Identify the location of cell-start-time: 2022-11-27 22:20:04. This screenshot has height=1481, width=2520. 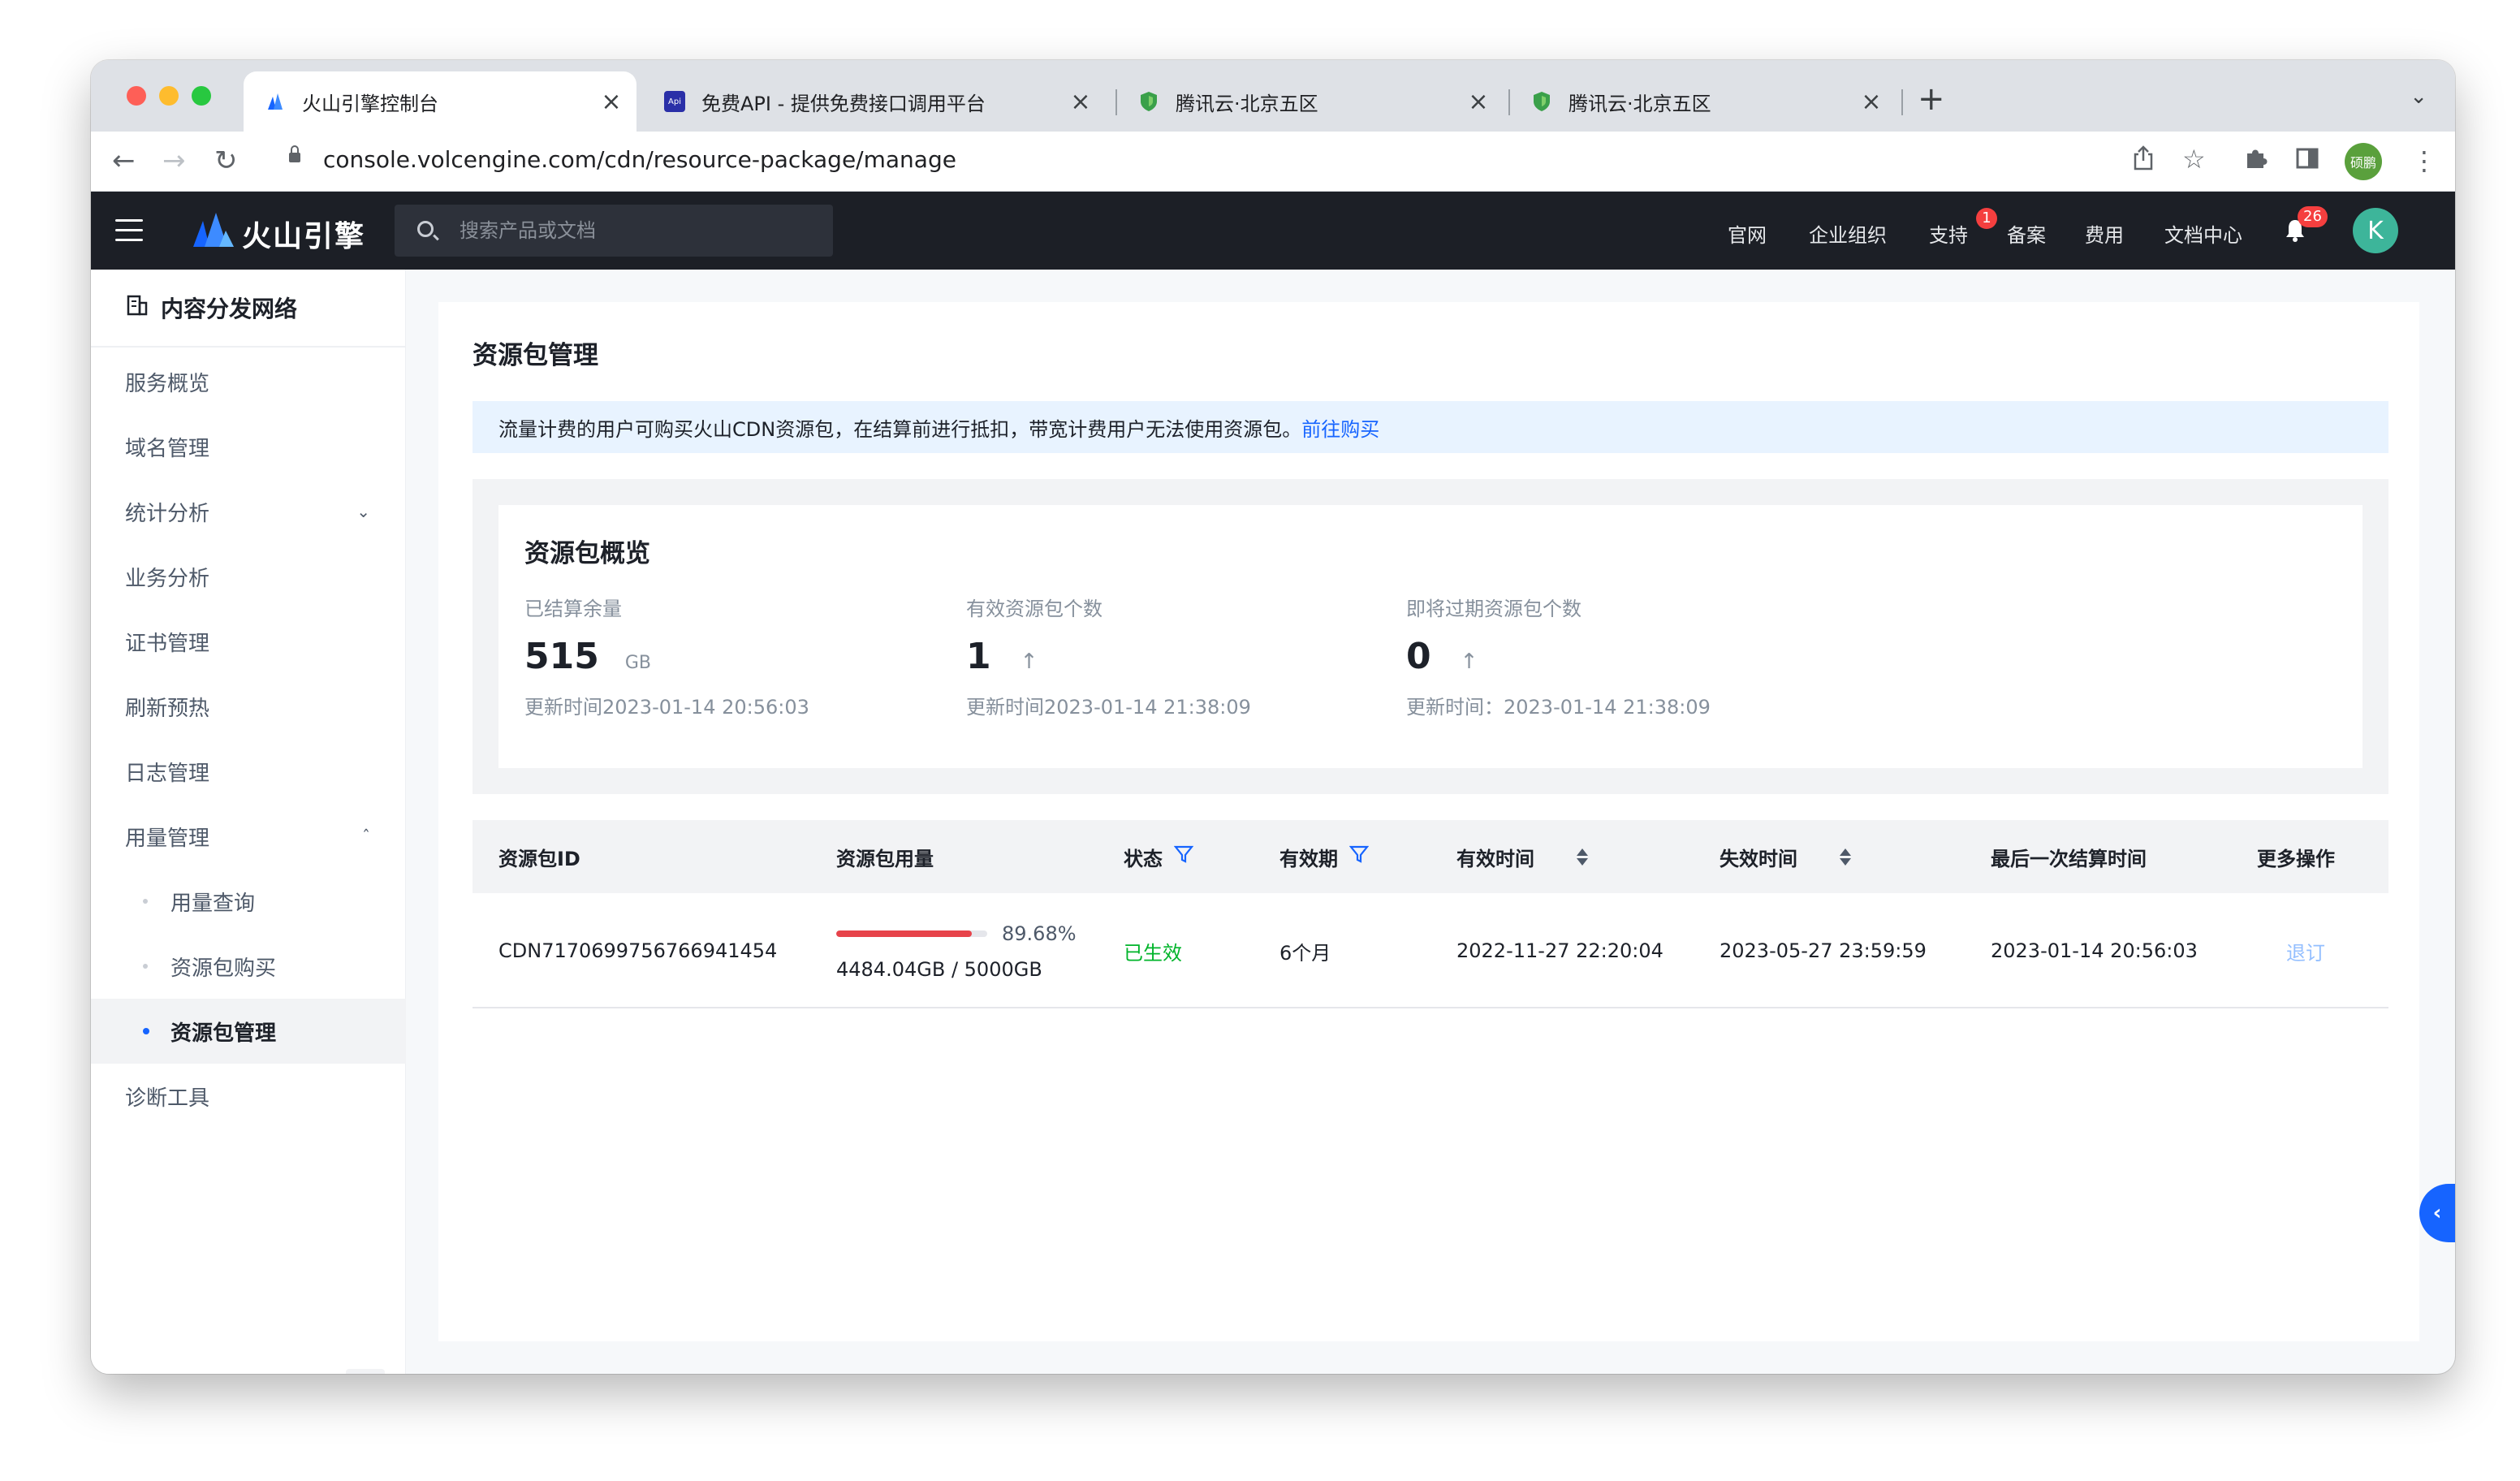
(1560, 950).